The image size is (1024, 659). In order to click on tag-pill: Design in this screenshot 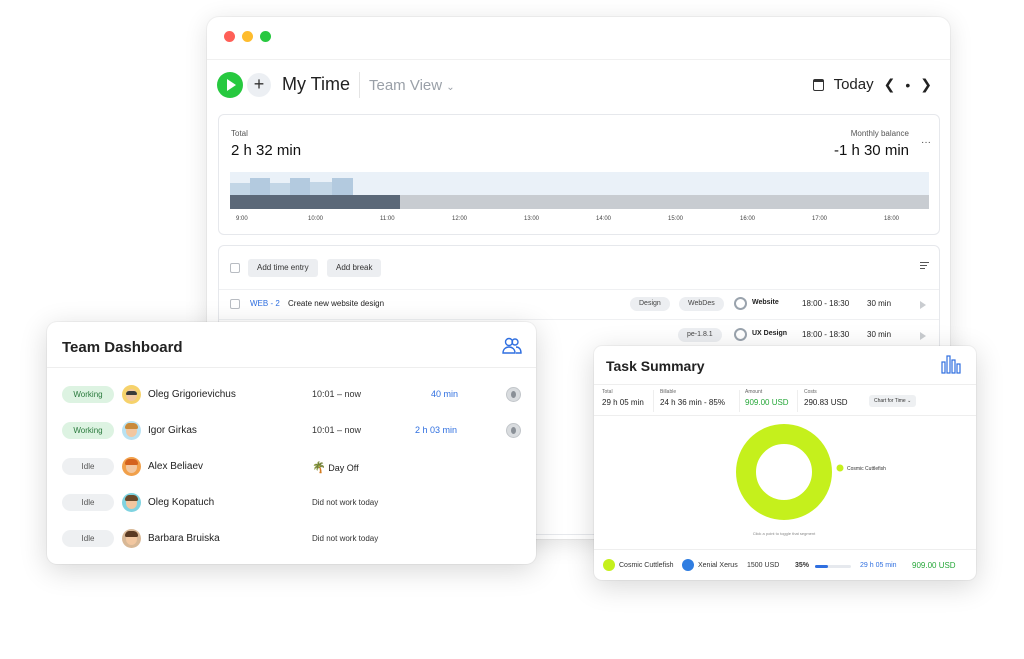, I will do `click(650, 304)`.